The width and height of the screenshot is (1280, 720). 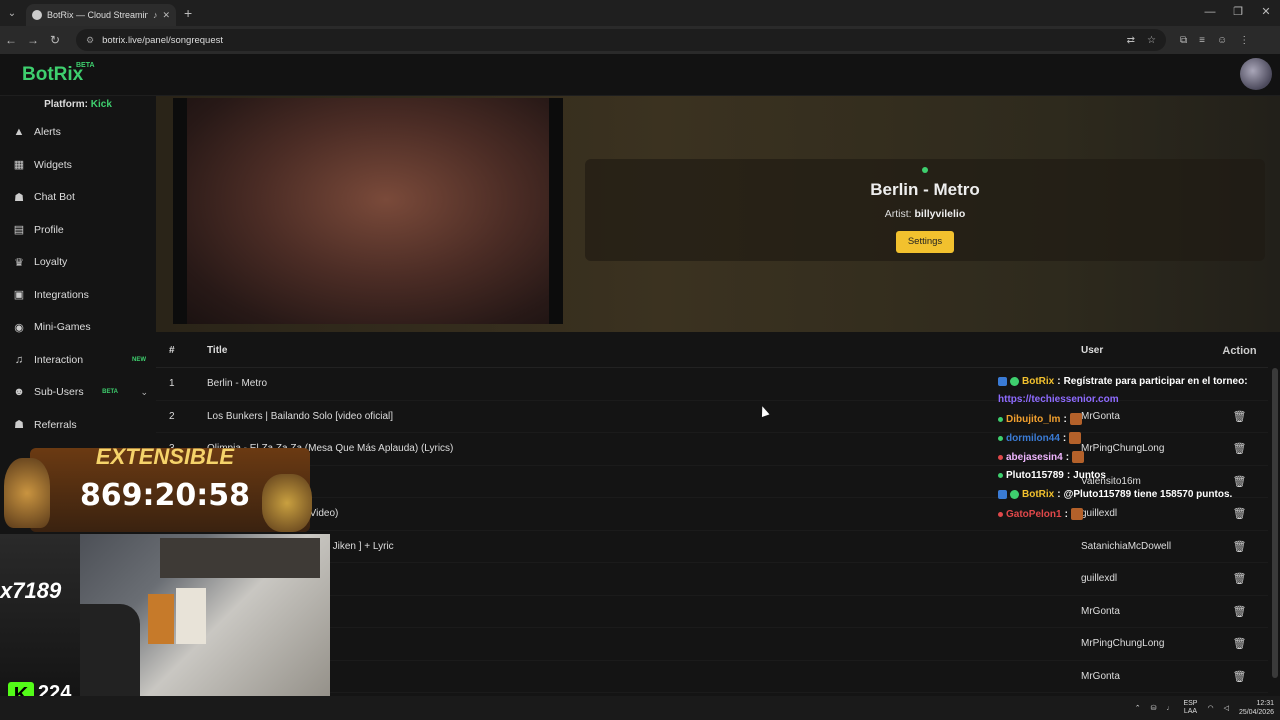 What do you see at coordinates (165, 456) in the screenshot?
I see `timer-label: EXTENSIBLE` at bounding box center [165, 456].